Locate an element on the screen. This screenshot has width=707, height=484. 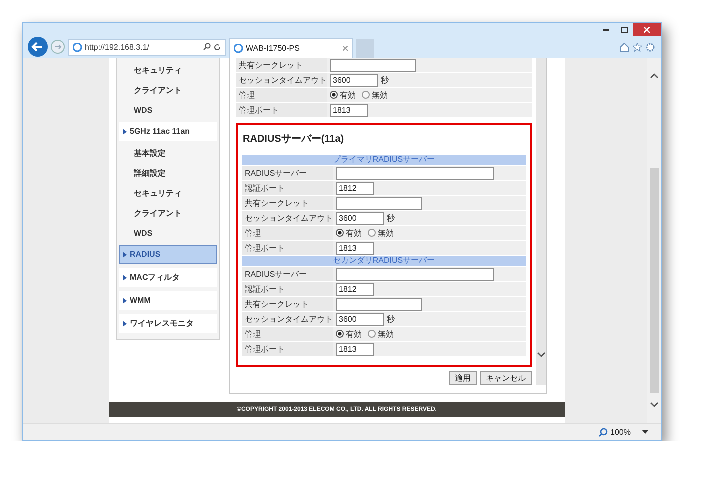
browser-tab: WAB-I1750-PS is located at coordinates (291, 48).